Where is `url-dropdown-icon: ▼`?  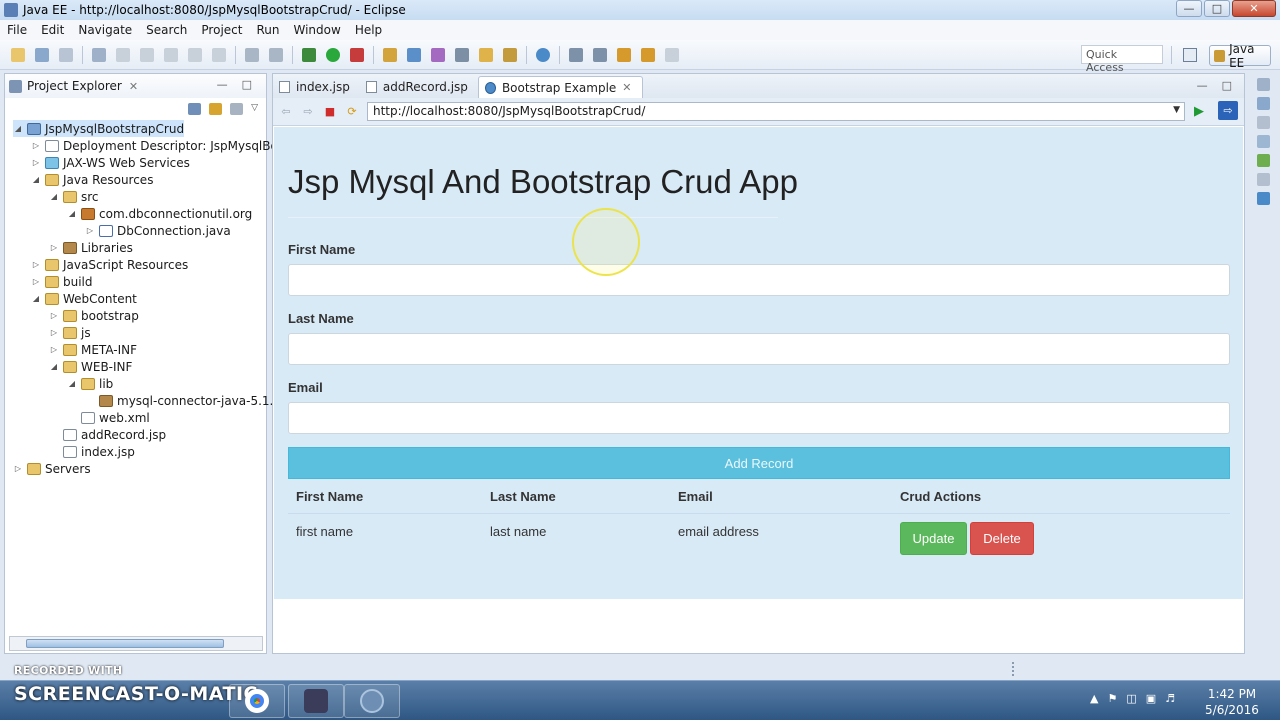 url-dropdown-icon: ▼ is located at coordinates (1176, 110).